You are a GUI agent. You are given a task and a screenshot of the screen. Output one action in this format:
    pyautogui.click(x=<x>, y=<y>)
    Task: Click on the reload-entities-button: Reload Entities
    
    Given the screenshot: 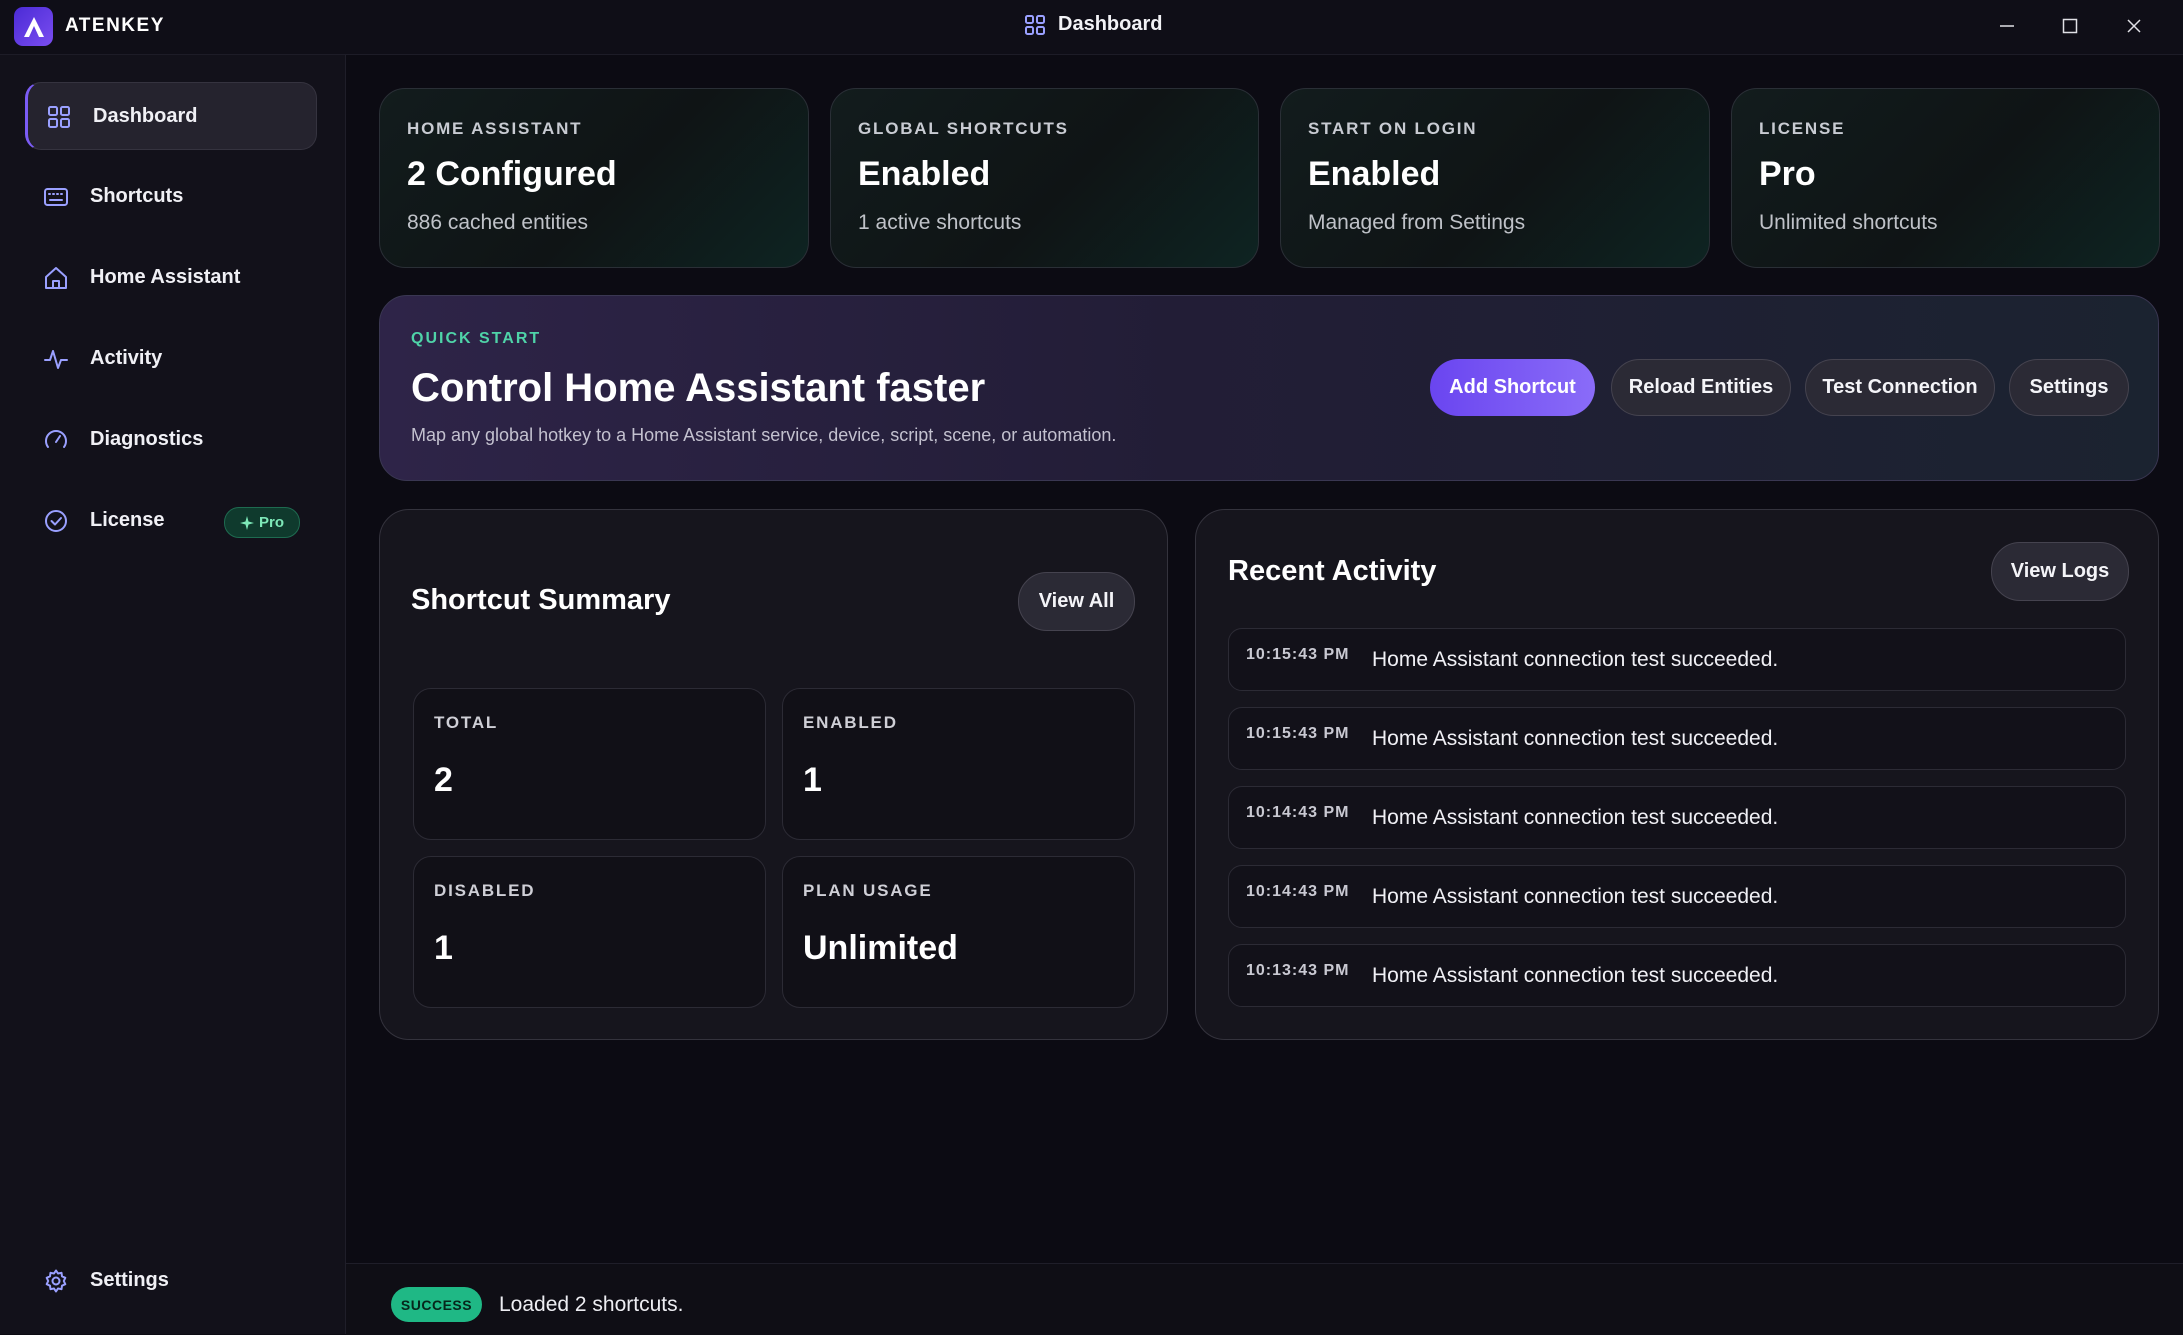 What is the action you would take?
    pyautogui.click(x=1701, y=387)
    